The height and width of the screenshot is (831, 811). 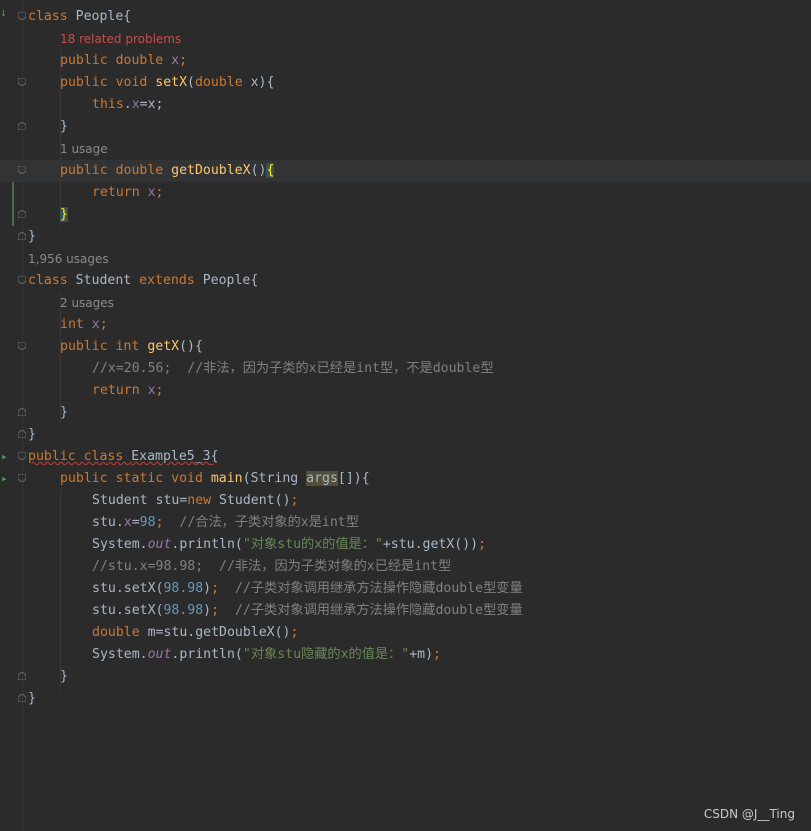 What do you see at coordinates (226, 478) in the screenshot?
I see `method-name: main` at bounding box center [226, 478].